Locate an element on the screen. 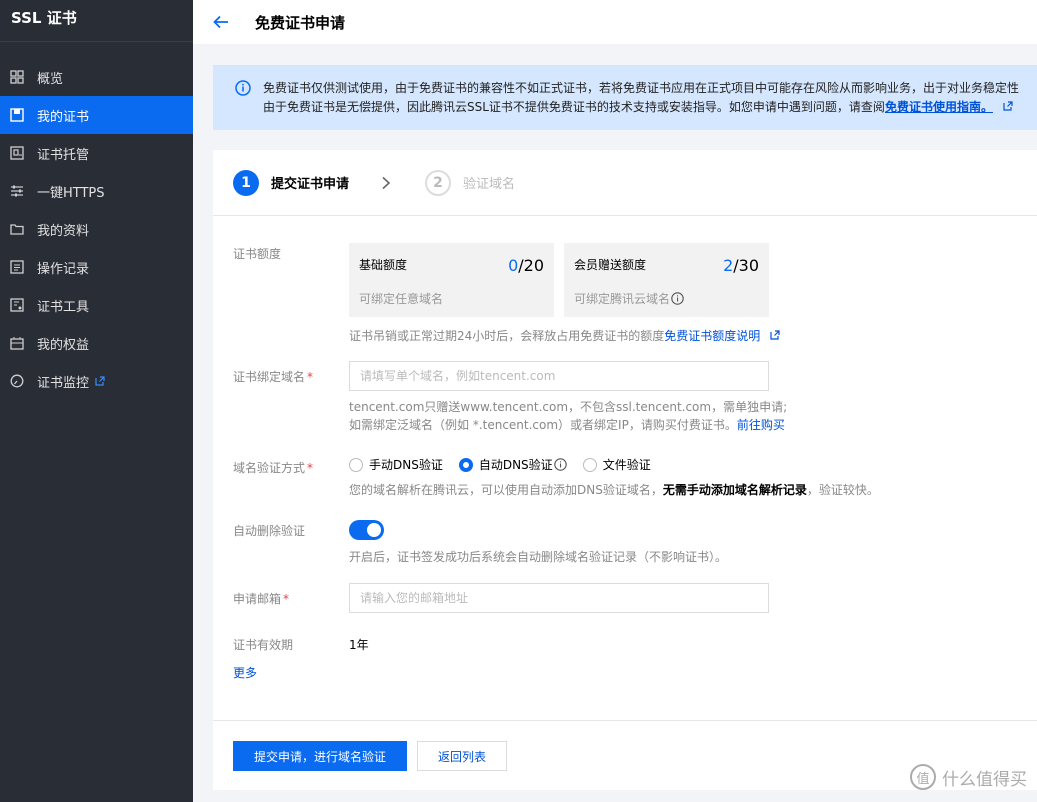 The image size is (1037, 802). step-1-circle: 1 is located at coordinates (246, 182).